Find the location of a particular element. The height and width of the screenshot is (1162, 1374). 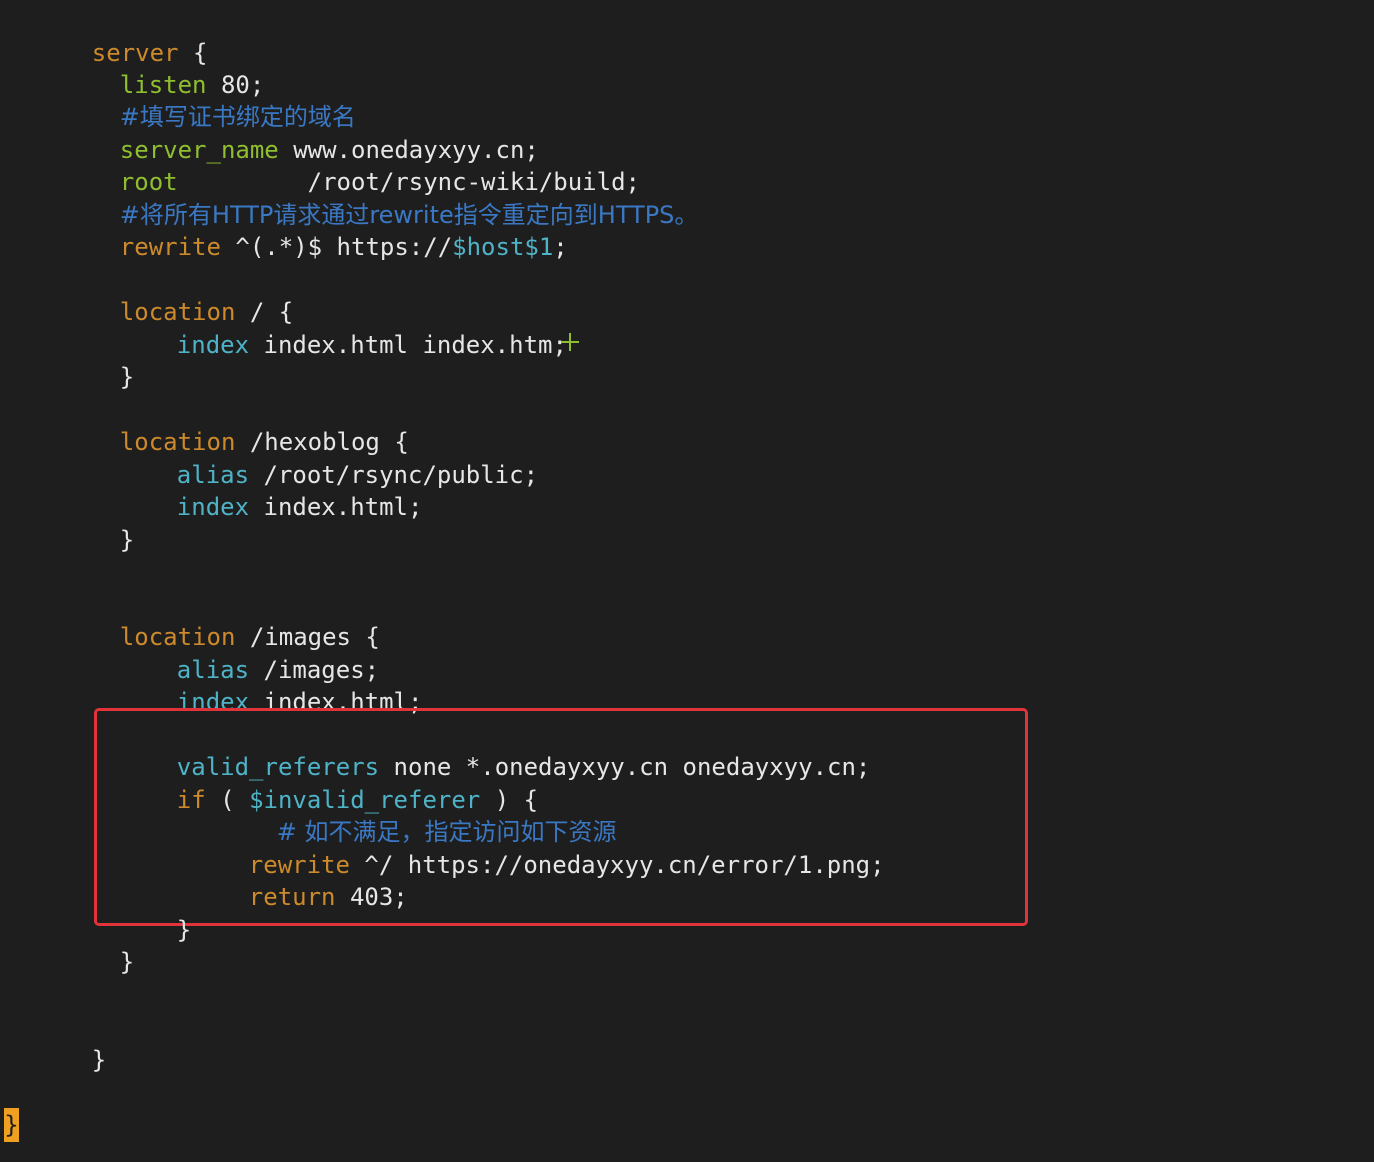

token-keyword: rewrite is located at coordinates (170, 247).